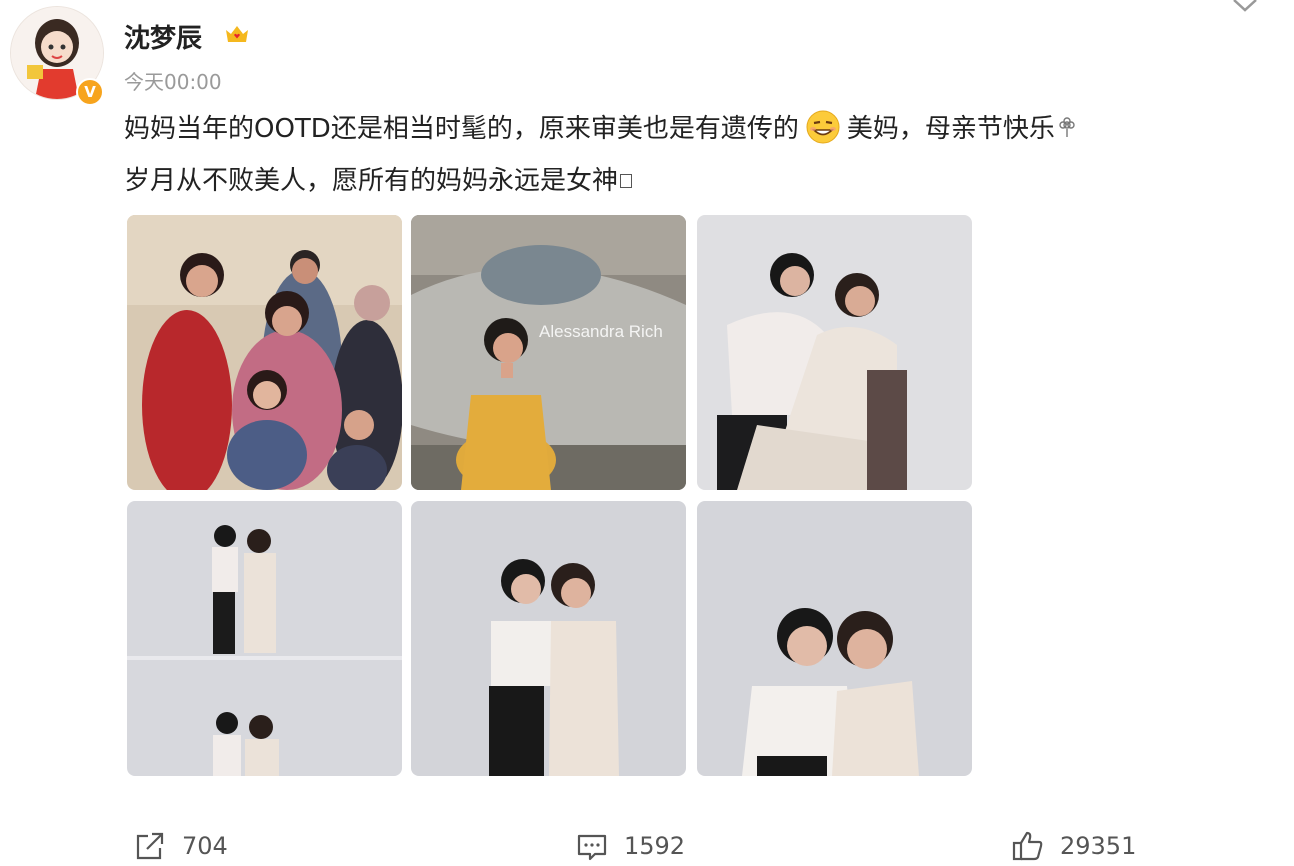  What do you see at coordinates (1245, 8) in the screenshot?
I see `chevron-down-icon` at bounding box center [1245, 8].